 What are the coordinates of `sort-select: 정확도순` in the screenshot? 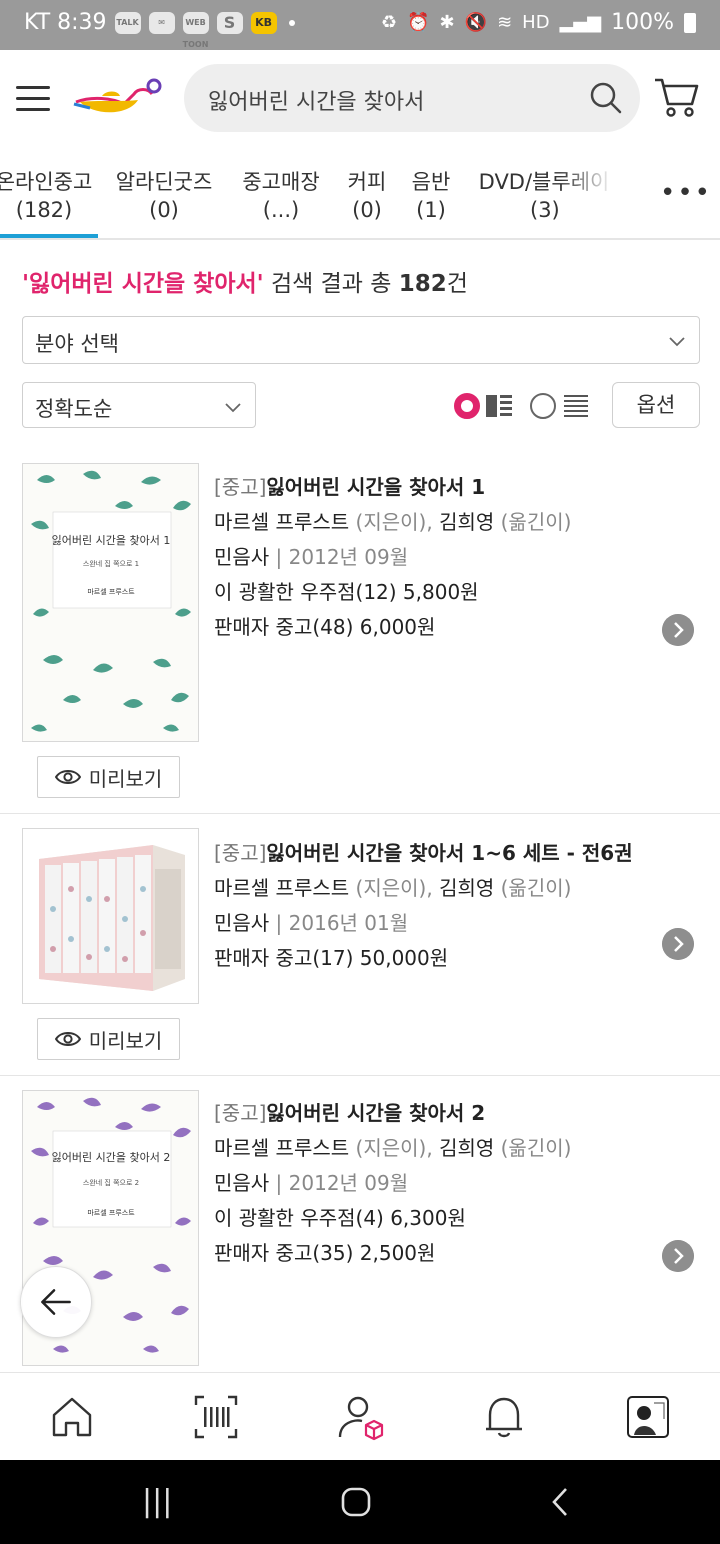 It's located at (139, 405).